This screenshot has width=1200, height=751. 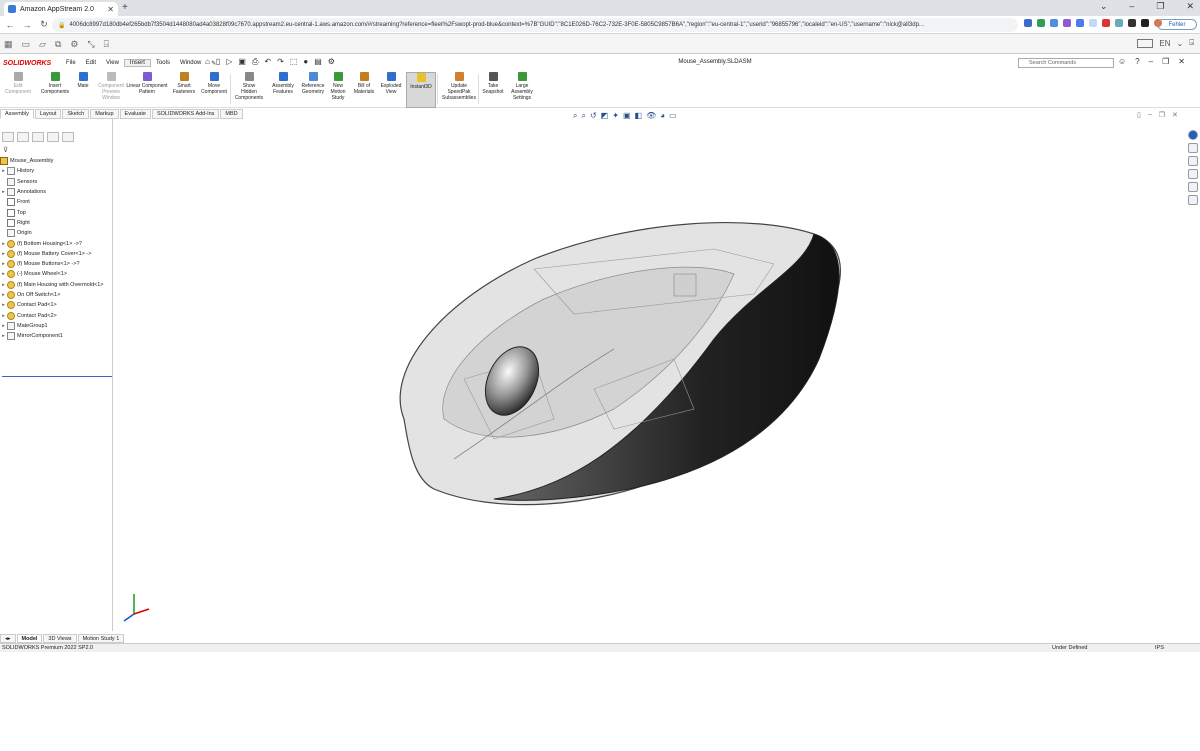 I want to click on settings-icon: ⚙, so click(x=74, y=44).